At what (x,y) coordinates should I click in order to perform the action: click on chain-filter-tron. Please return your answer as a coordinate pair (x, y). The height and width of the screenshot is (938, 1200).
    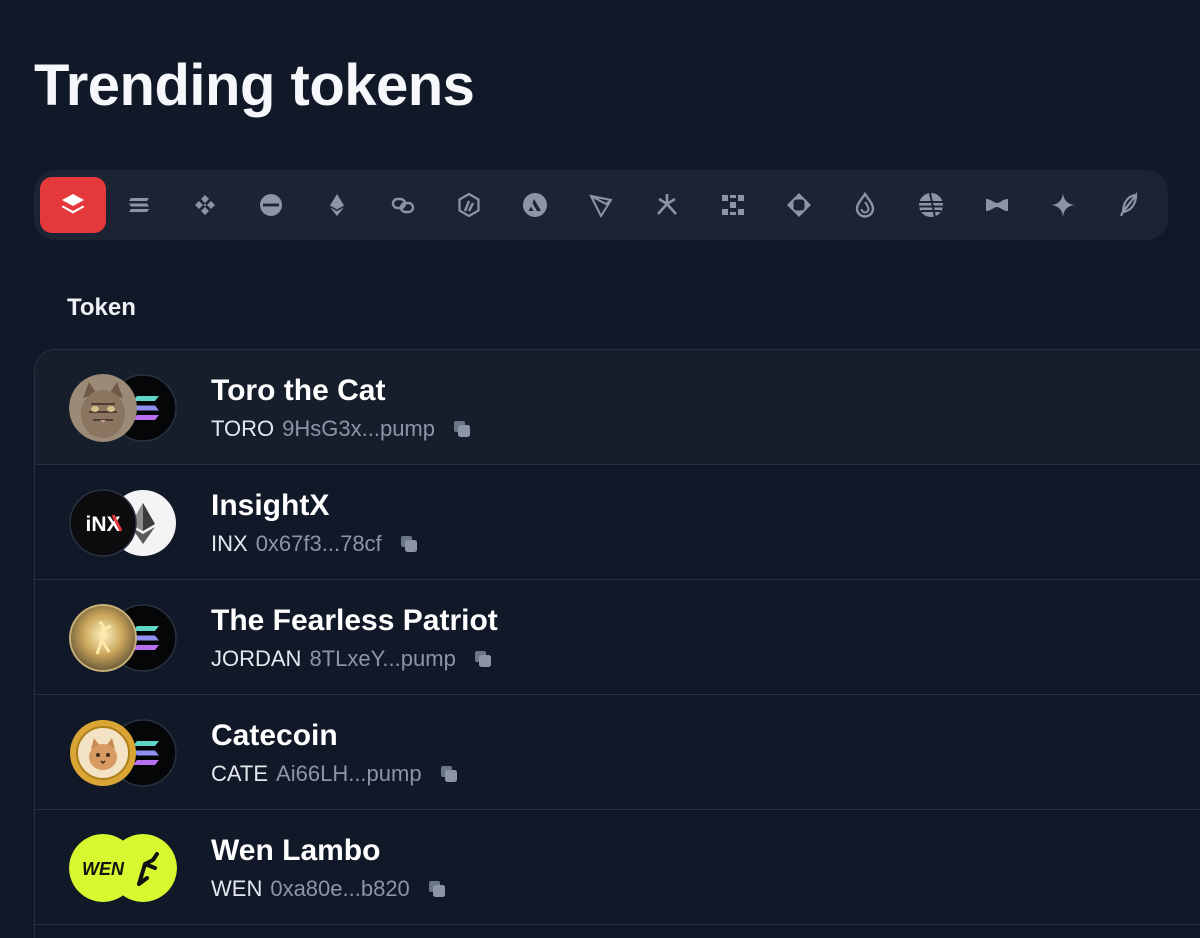
    Looking at the image, I should click on (601, 205).